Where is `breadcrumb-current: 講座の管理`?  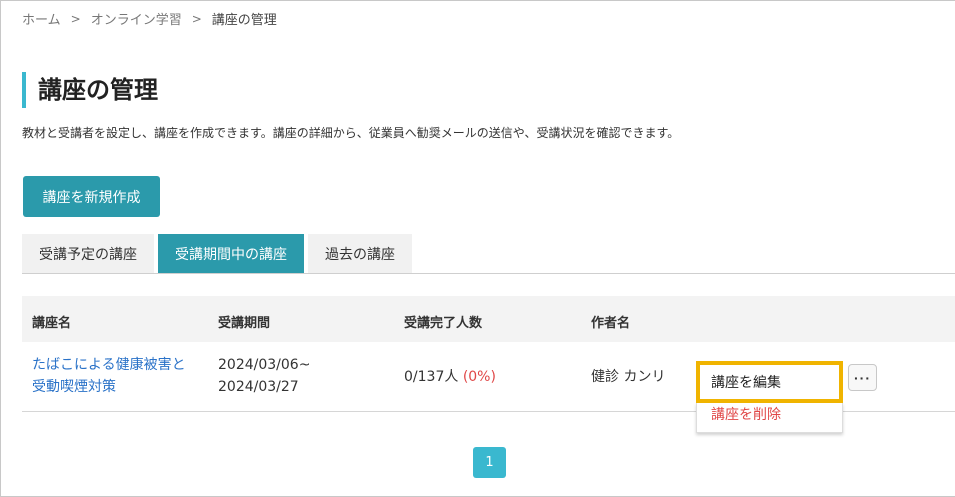
breadcrumb-current: 講座の管理 is located at coordinates (244, 20).